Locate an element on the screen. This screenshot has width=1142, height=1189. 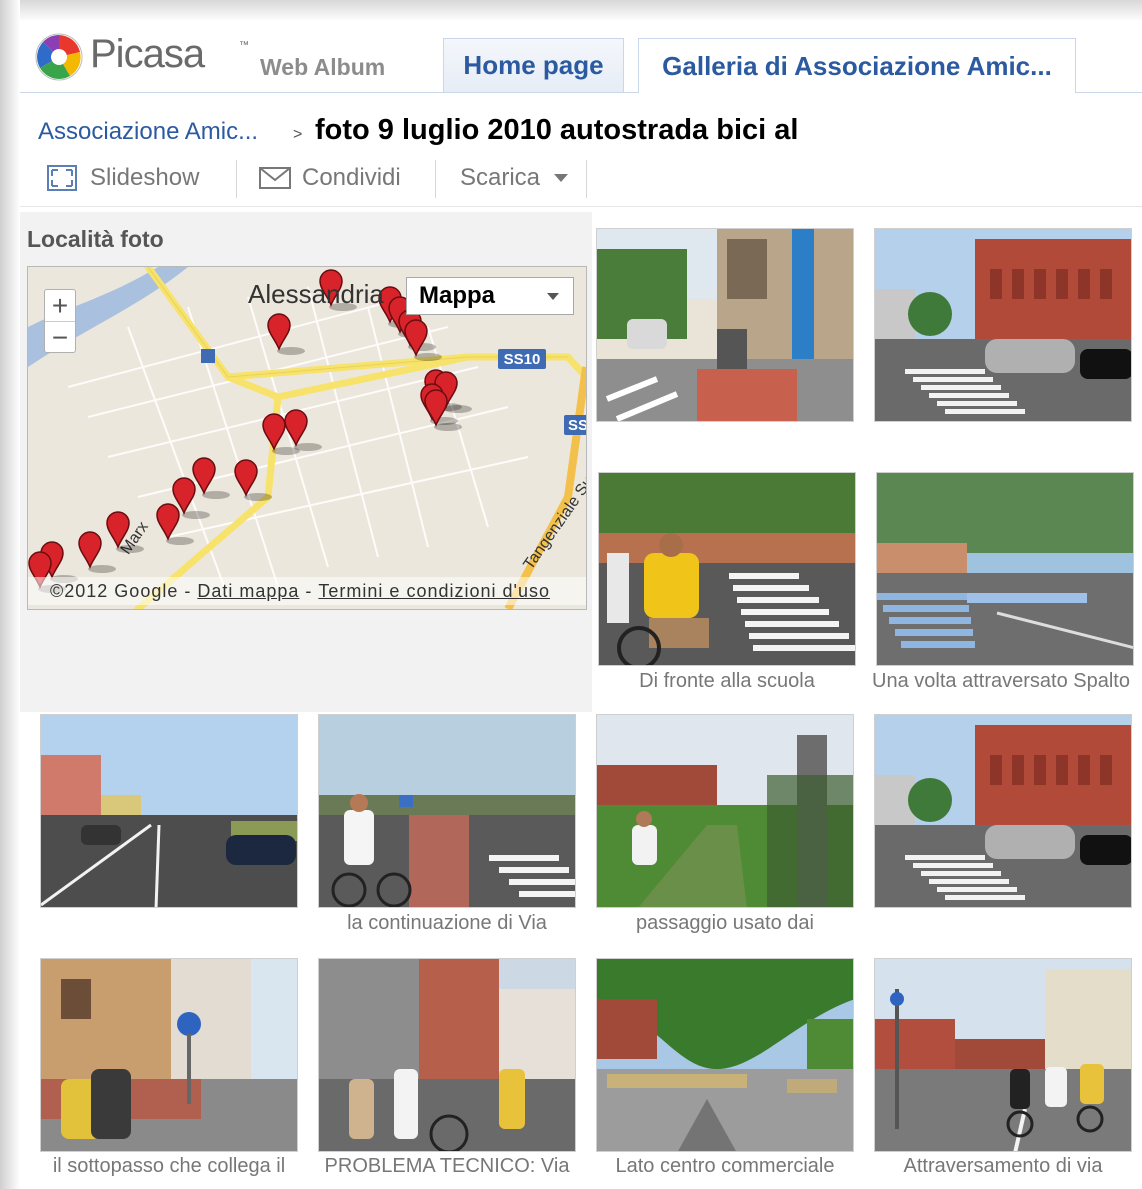
photo-caption: Una volta attraversato Spalto is located at coordinates (1001, 681).